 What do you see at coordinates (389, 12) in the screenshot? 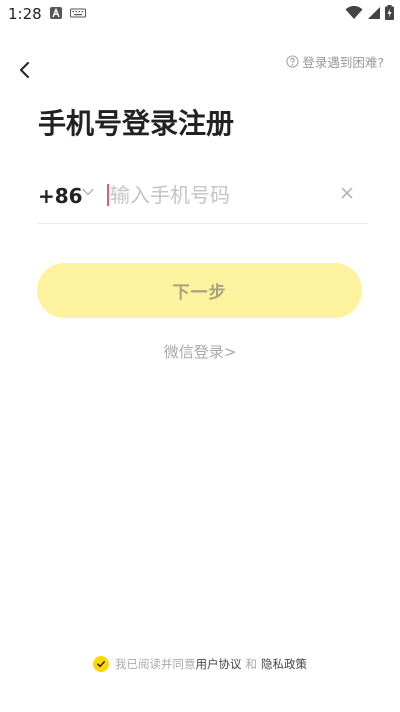
I see `battery-icon` at bounding box center [389, 12].